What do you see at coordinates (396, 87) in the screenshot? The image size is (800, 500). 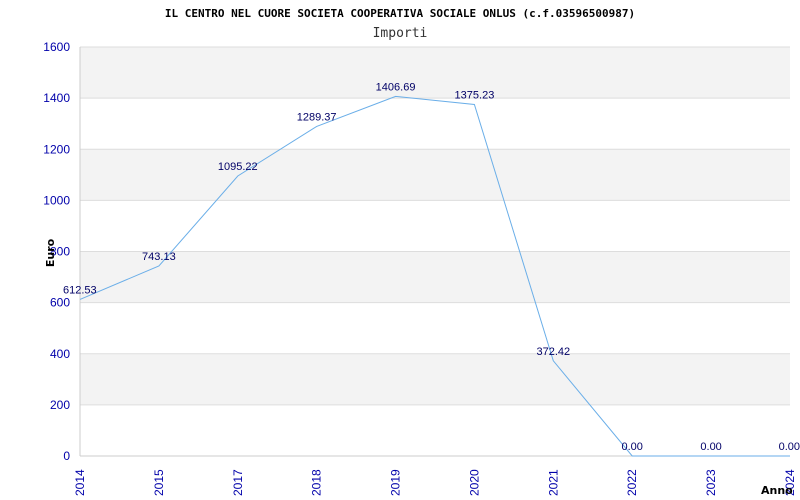 I see `data-label: 1406.69` at bounding box center [396, 87].